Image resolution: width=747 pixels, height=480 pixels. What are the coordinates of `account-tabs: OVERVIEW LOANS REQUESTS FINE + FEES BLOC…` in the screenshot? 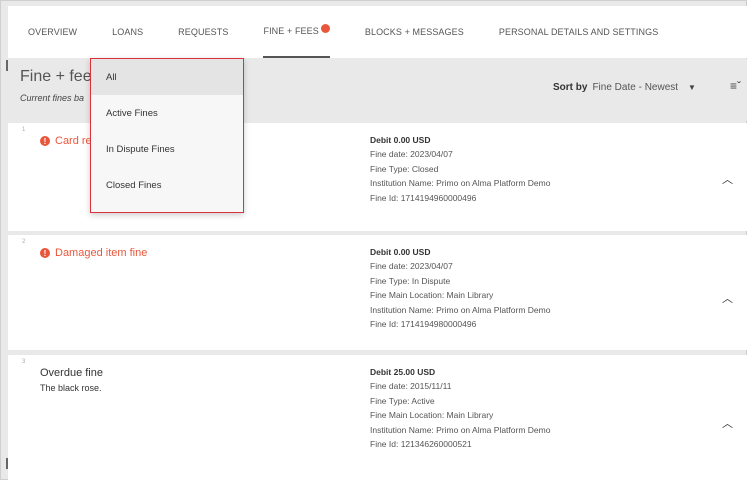 It's located at (377, 32).